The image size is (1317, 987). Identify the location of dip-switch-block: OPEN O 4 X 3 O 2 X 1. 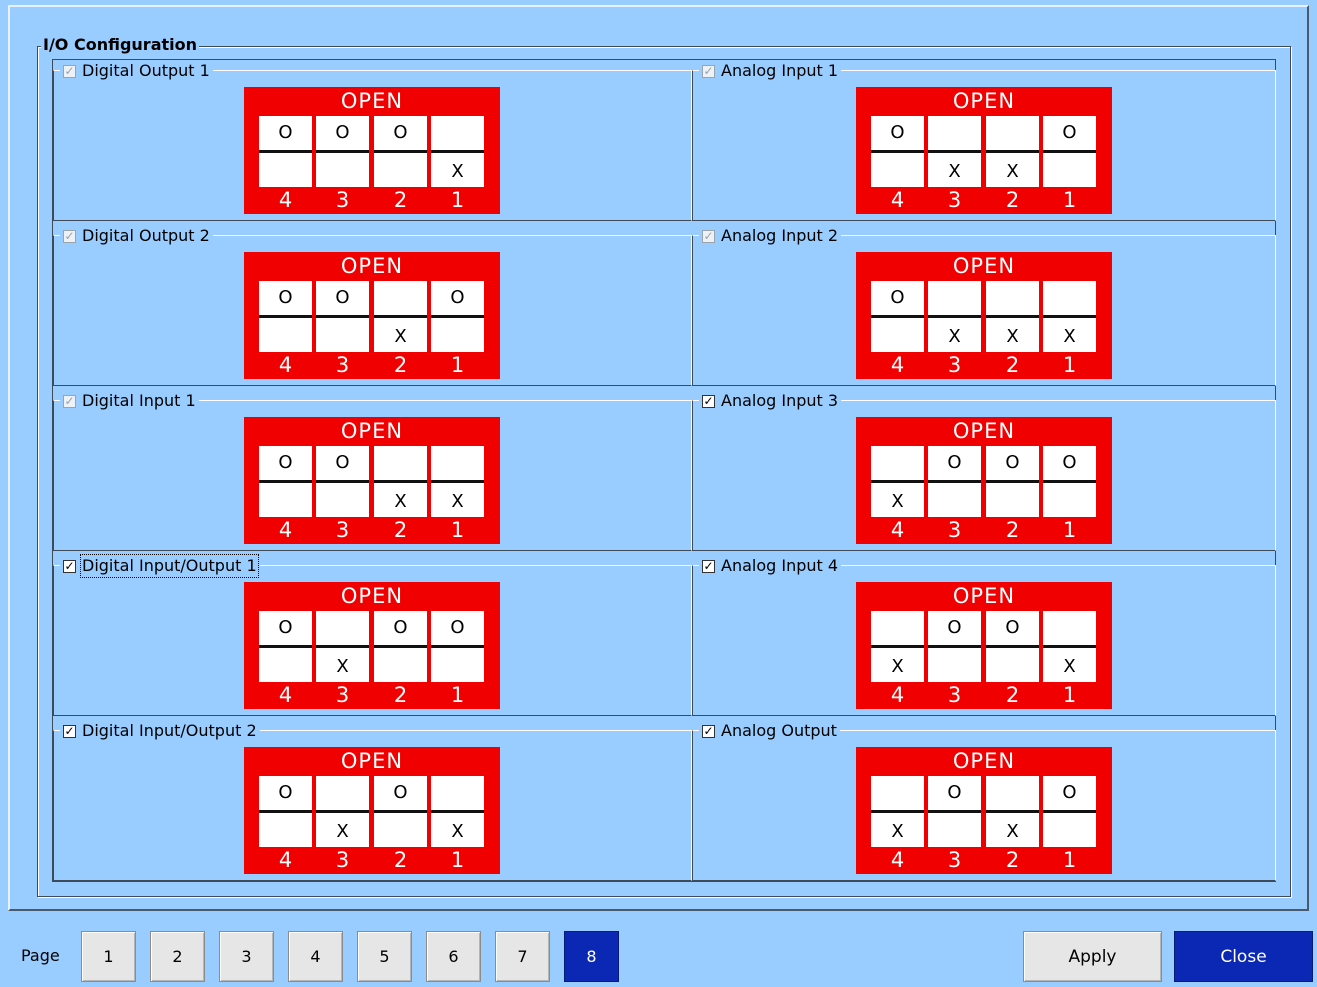
(372, 810).